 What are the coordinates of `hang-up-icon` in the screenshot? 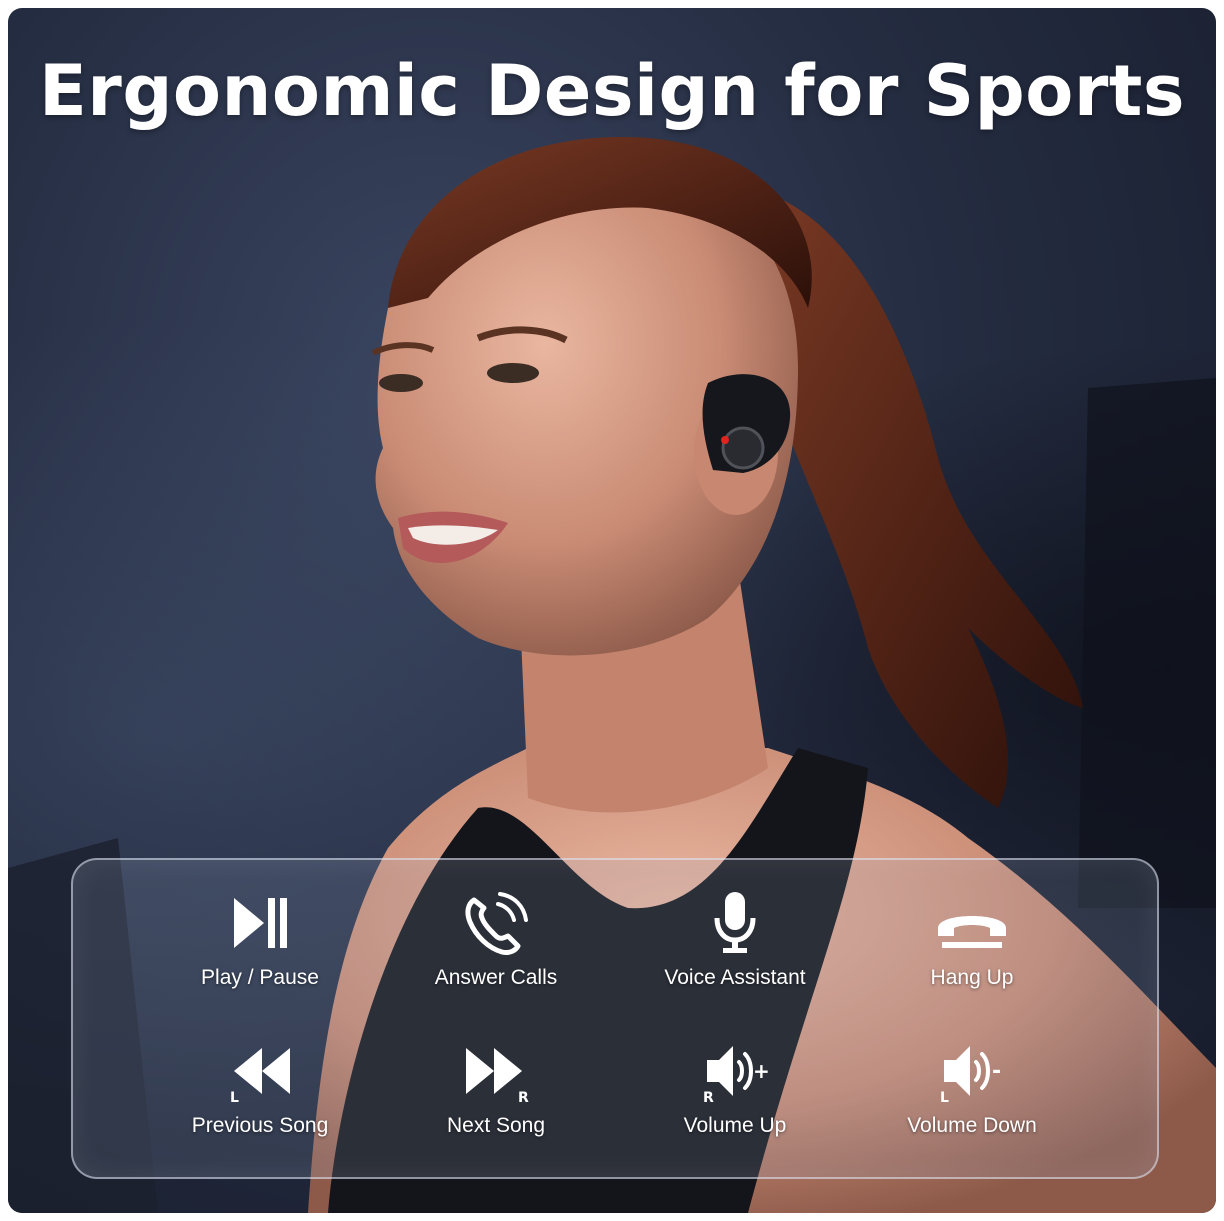 It's located at (972, 932).